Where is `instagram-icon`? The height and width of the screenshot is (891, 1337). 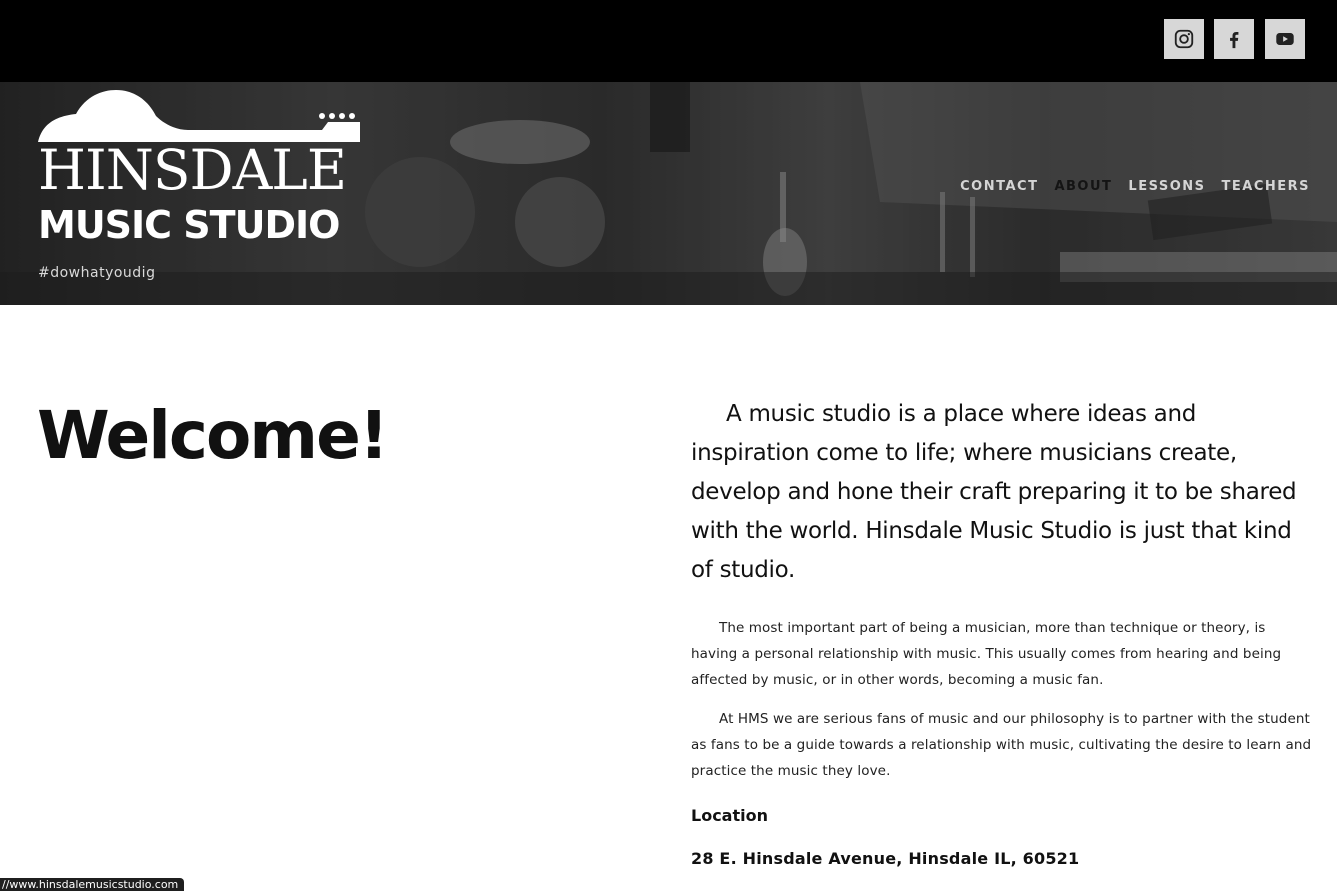 instagram-icon is located at coordinates (1184, 39).